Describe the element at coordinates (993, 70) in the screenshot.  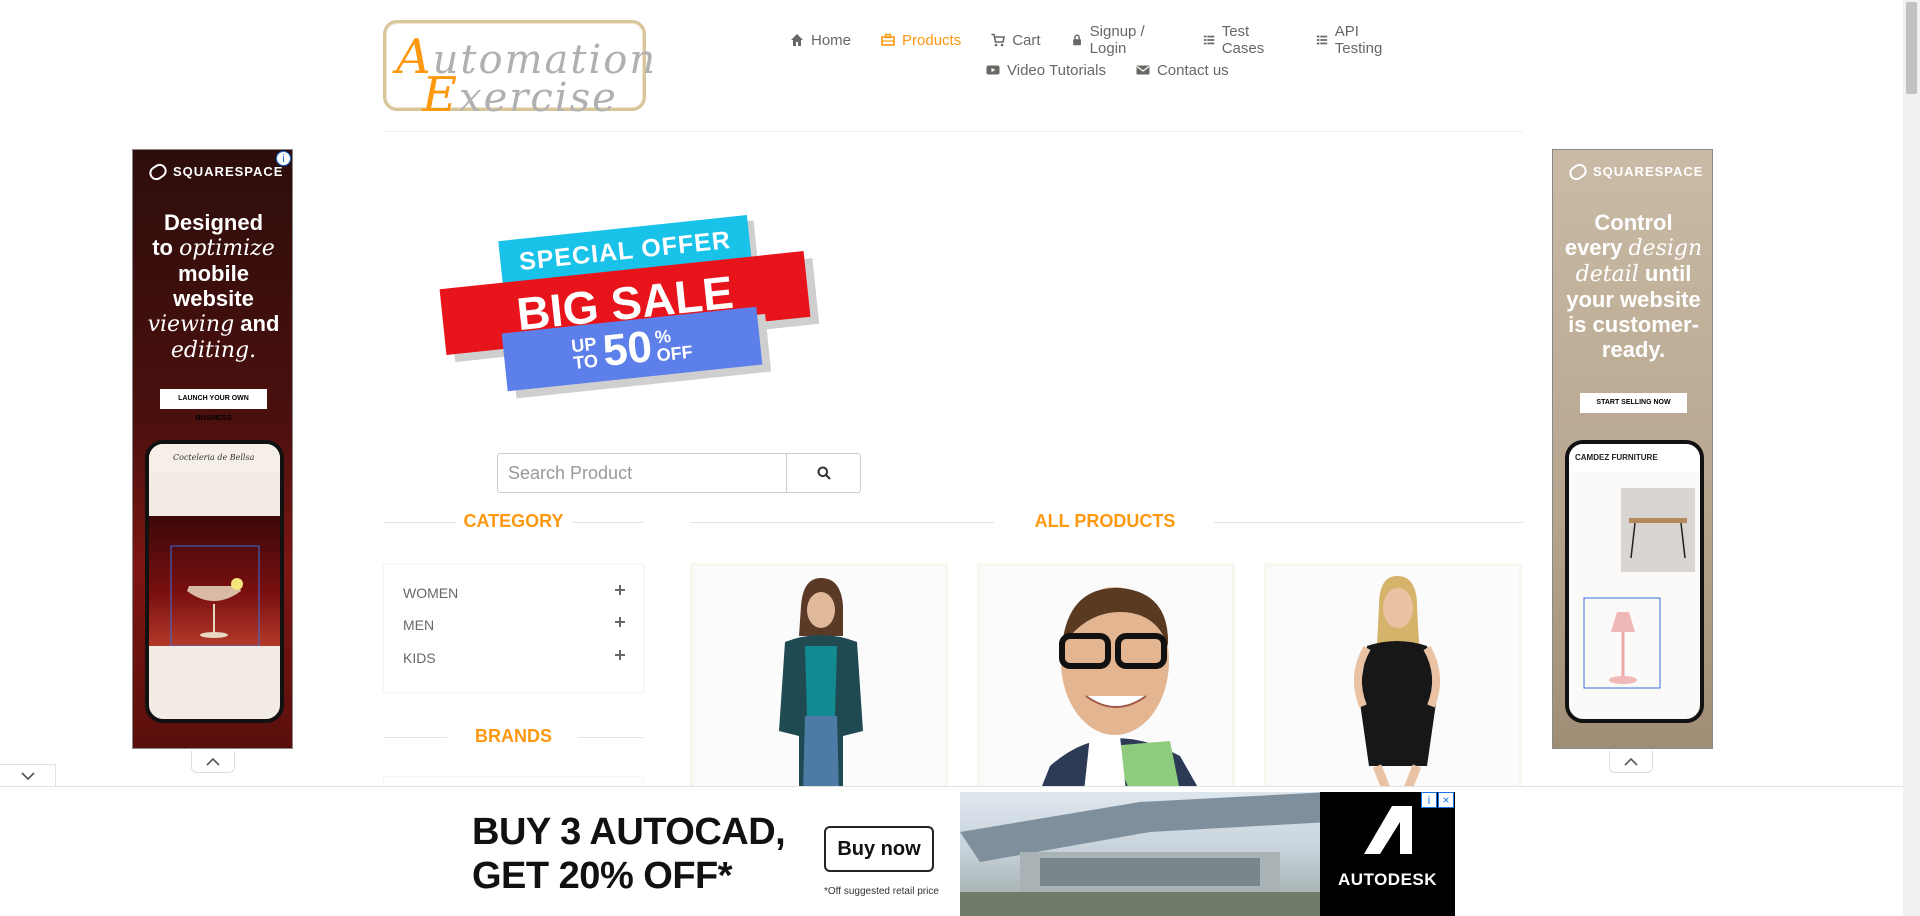
I see `youtube-icon` at that location.